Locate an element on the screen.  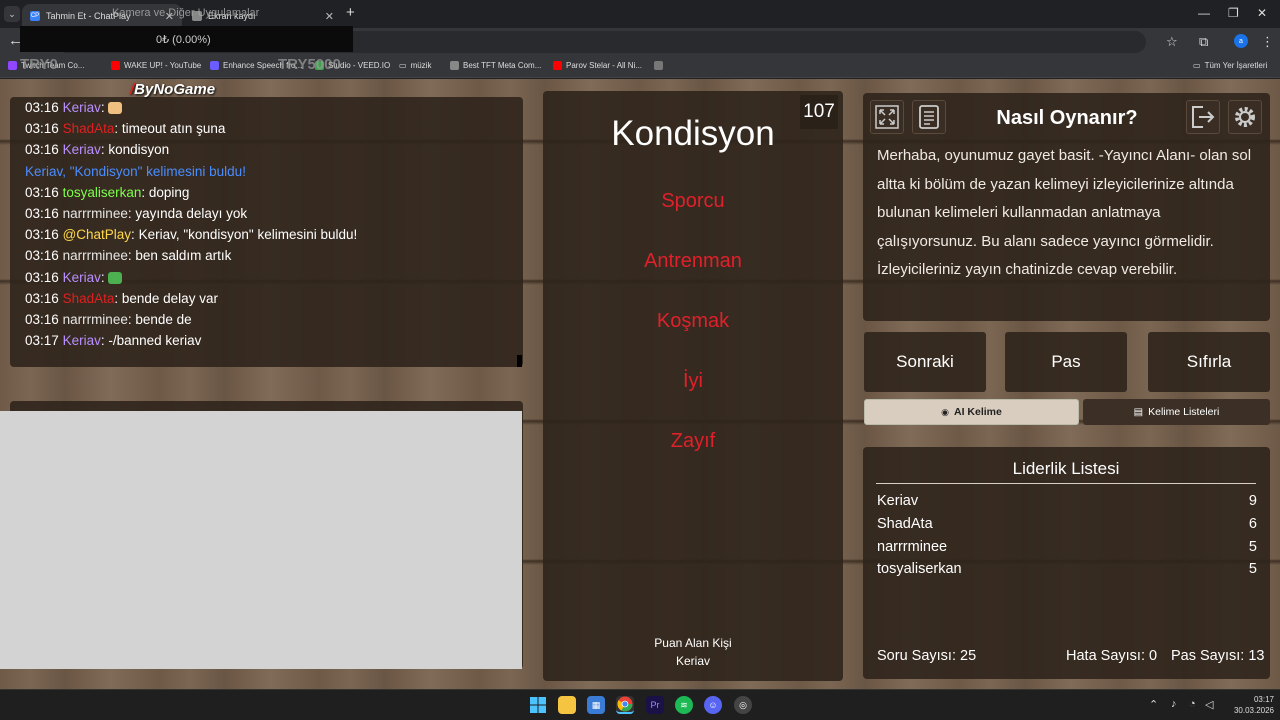
chat-message: 03:16 narrrminee: yayında delayı yok is located at coordinates (136, 213).